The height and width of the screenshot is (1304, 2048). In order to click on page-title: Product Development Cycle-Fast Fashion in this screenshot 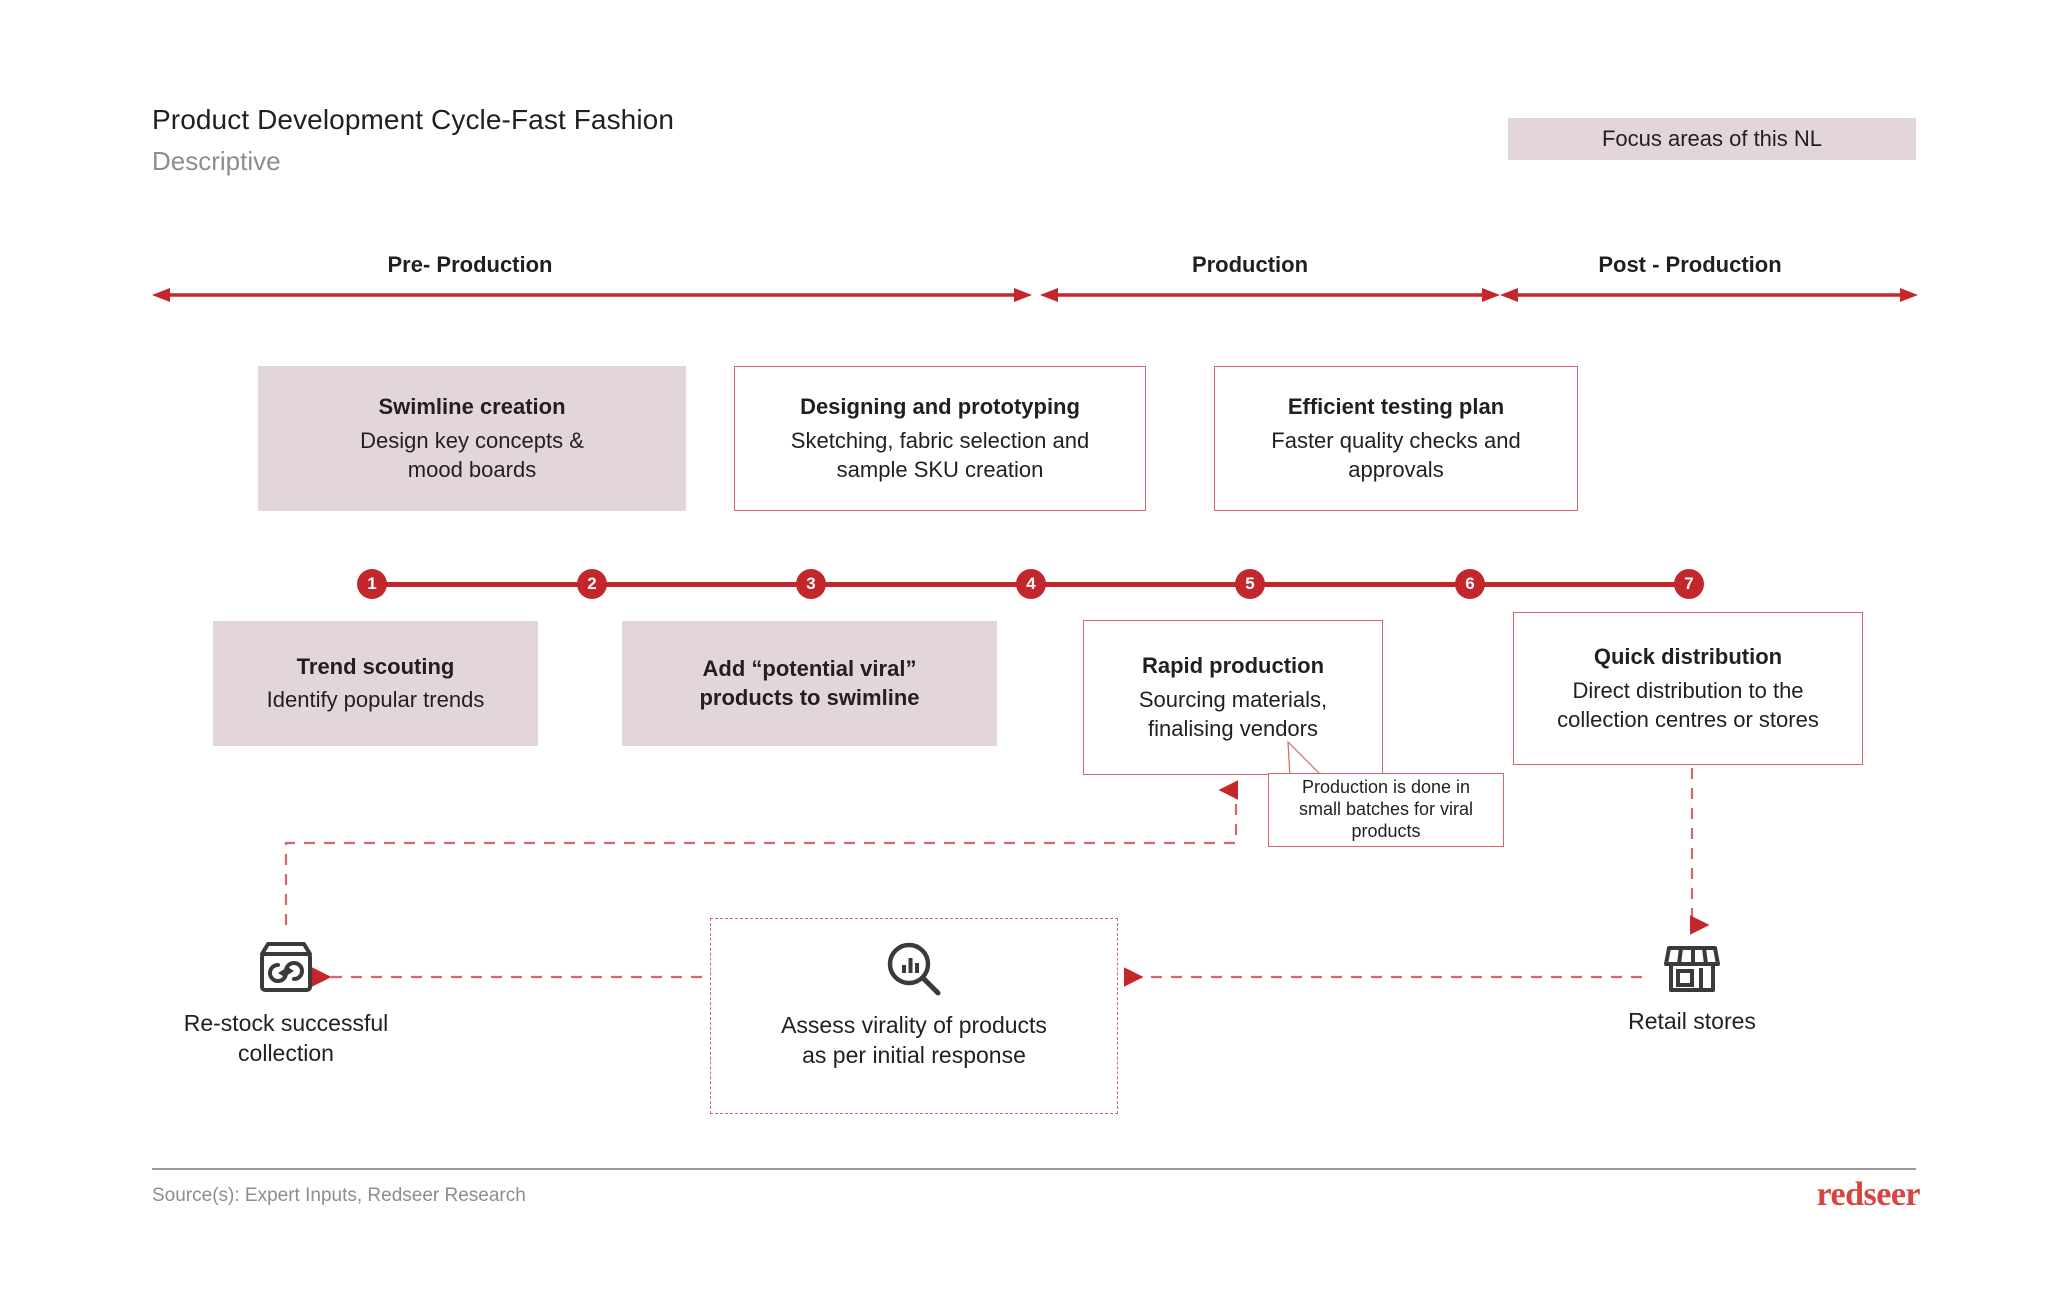, I will do `click(413, 119)`.